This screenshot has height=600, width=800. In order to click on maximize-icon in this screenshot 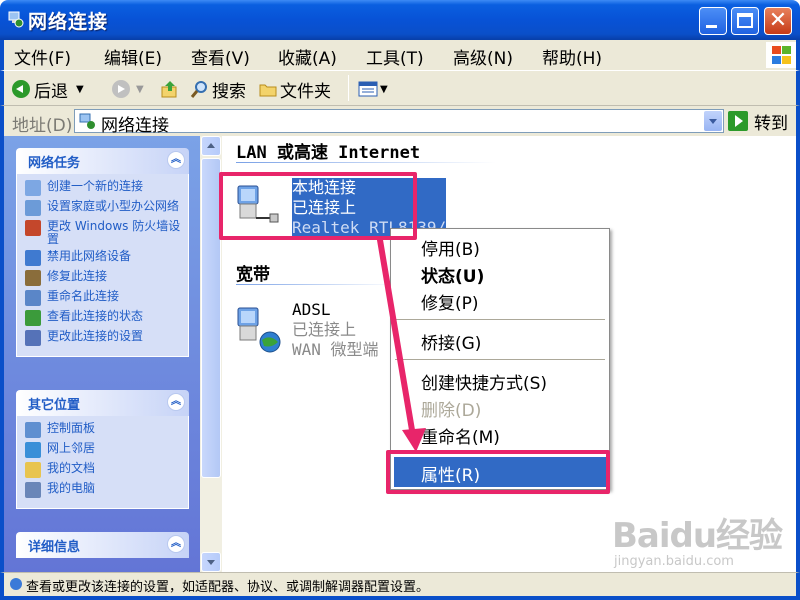, I will do `click(745, 20)`.